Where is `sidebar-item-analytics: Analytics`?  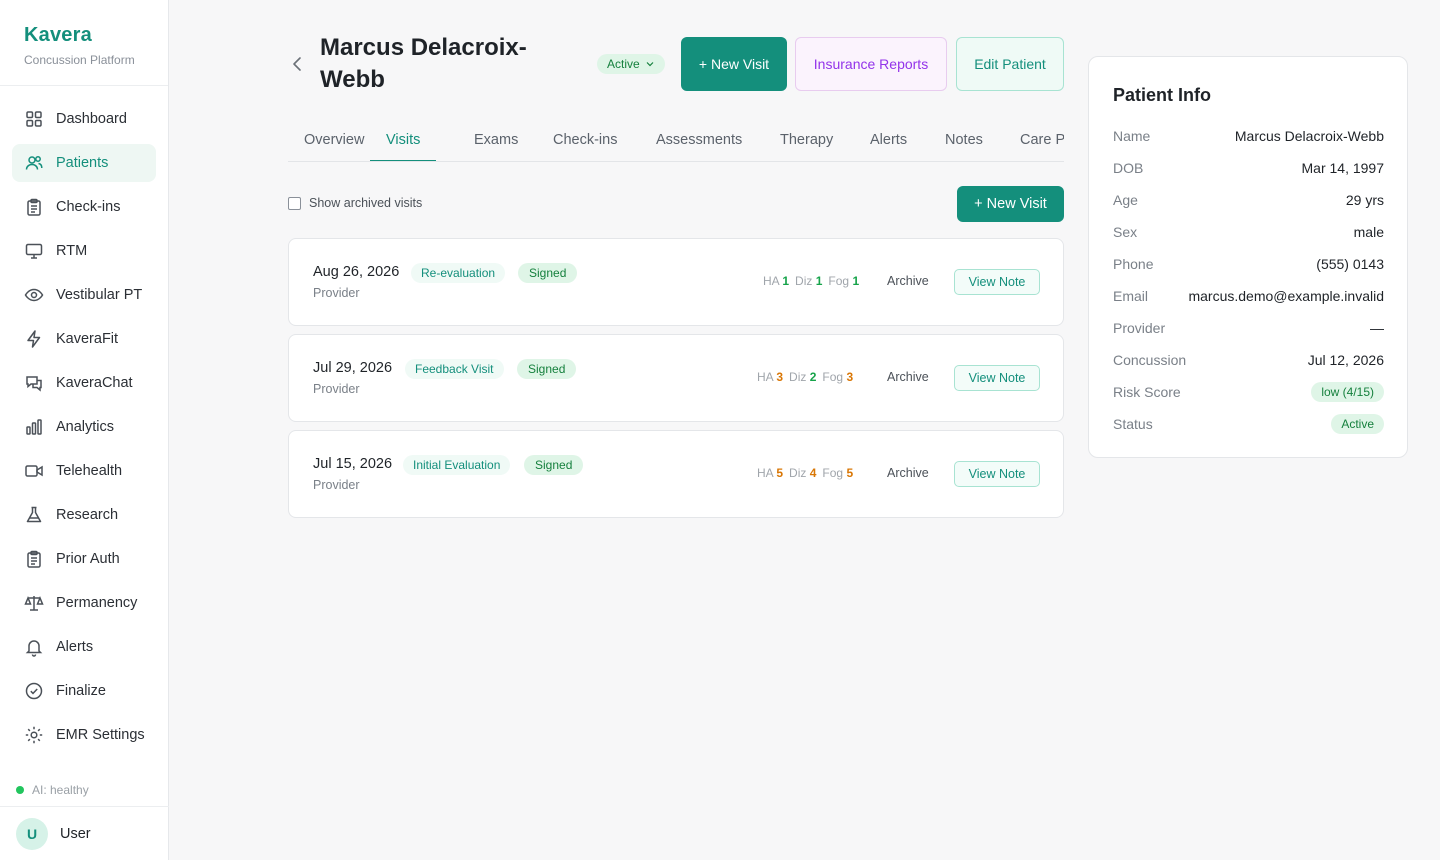 sidebar-item-analytics: Analytics is located at coordinates (84, 427).